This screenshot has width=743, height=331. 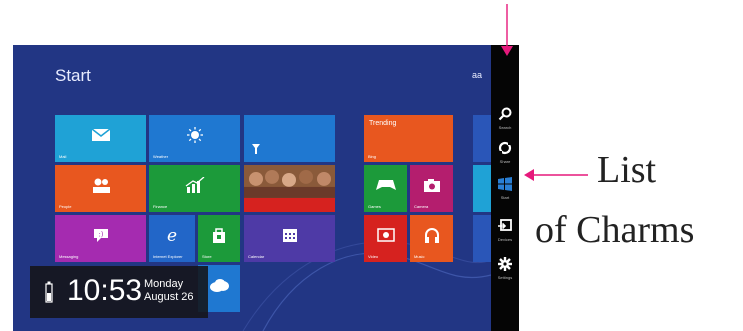 What do you see at coordinates (529, 175) in the screenshot?
I see `left-arrow-icon` at bounding box center [529, 175].